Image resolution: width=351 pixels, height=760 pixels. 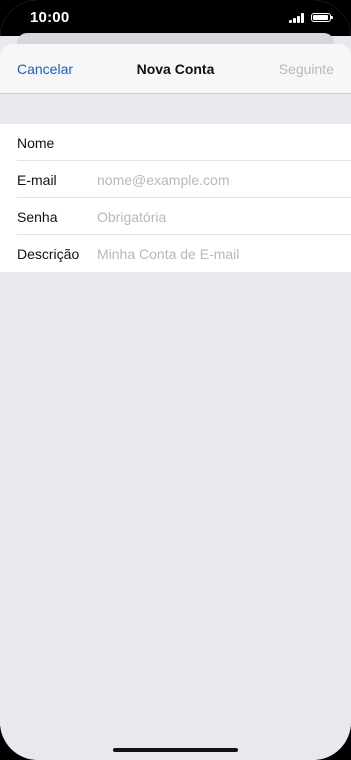 What do you see at coordinates (217, 253) in the screenshot?
I see `description-field` at bounding box center [217, 253].